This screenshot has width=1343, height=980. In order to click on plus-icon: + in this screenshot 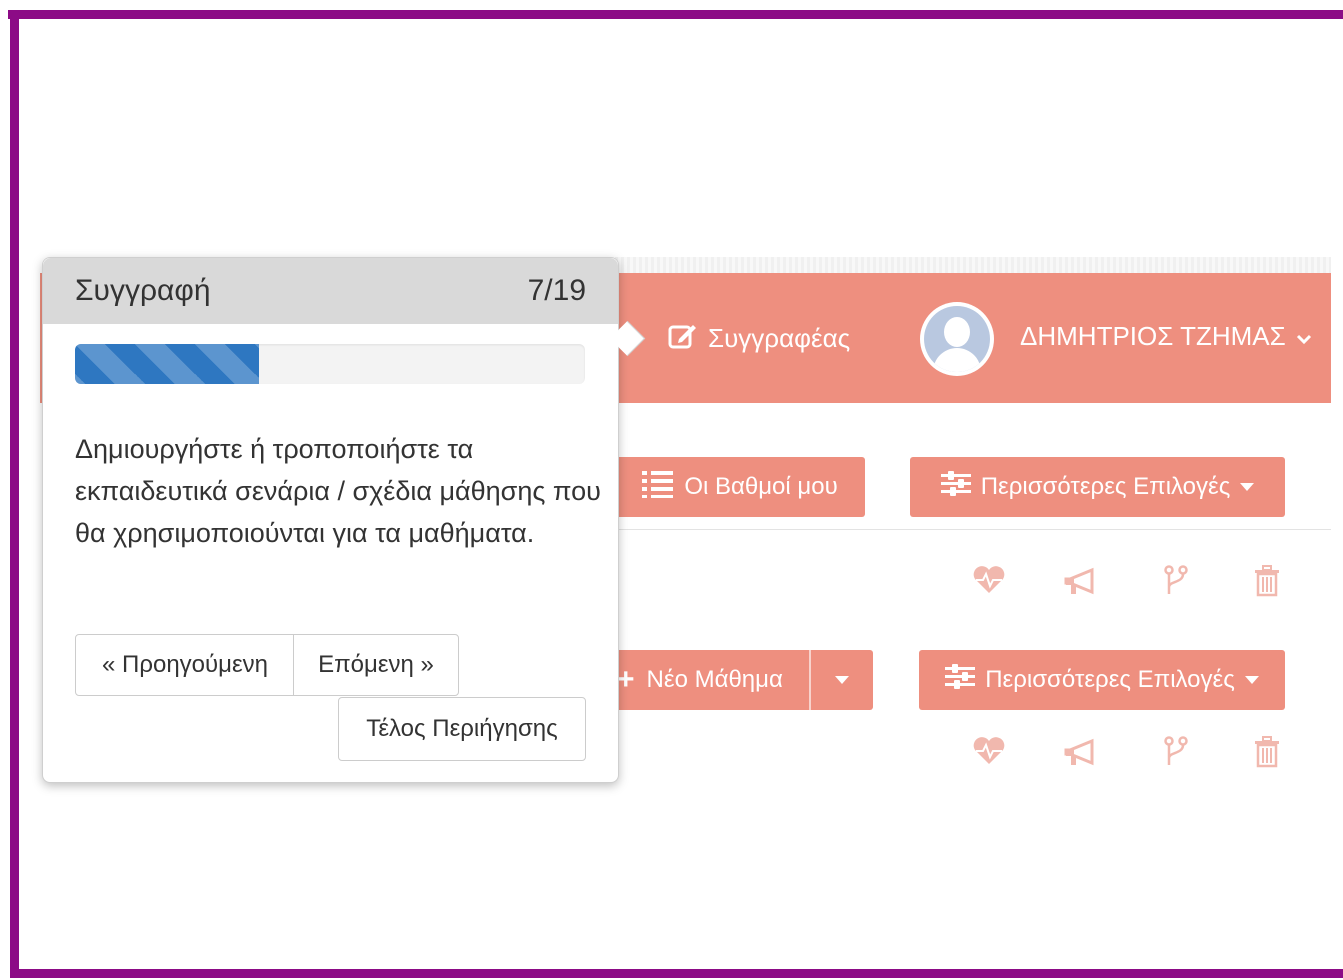, I will do `click(626, 679)`.